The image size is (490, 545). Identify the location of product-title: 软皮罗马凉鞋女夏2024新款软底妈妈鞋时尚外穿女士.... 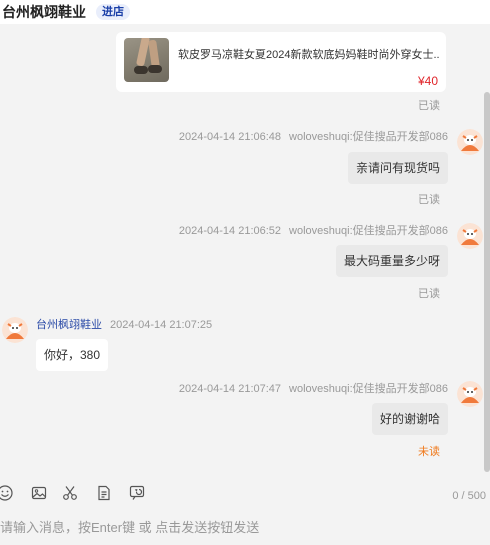
(309, 54).